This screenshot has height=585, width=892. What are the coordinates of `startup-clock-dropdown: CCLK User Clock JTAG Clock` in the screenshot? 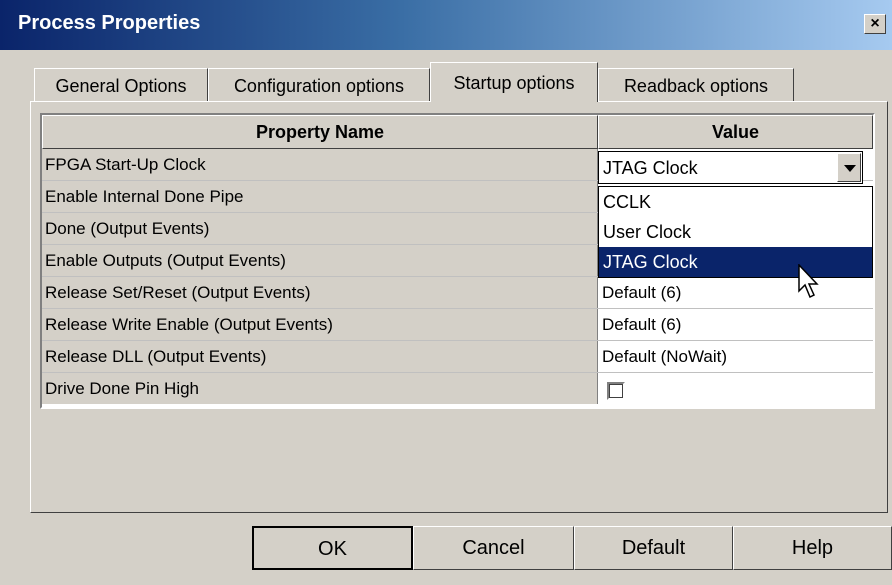 It's located at (735, 232).